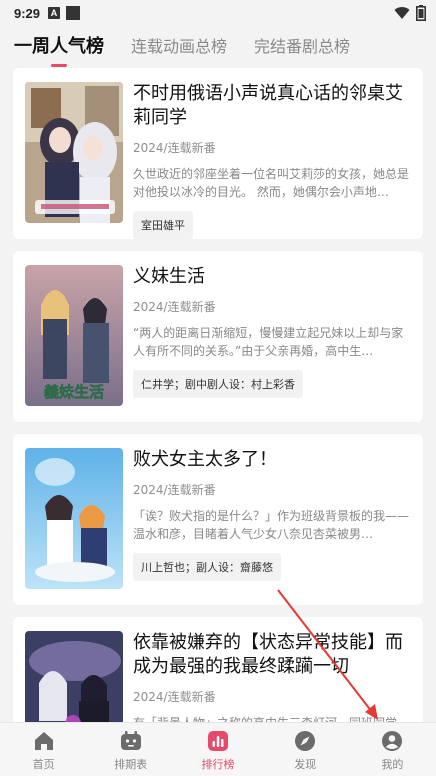  What do you see at coordinates (421, 13) in the screenshot?
I see `battery-icon` at bounding box center [421, 13].